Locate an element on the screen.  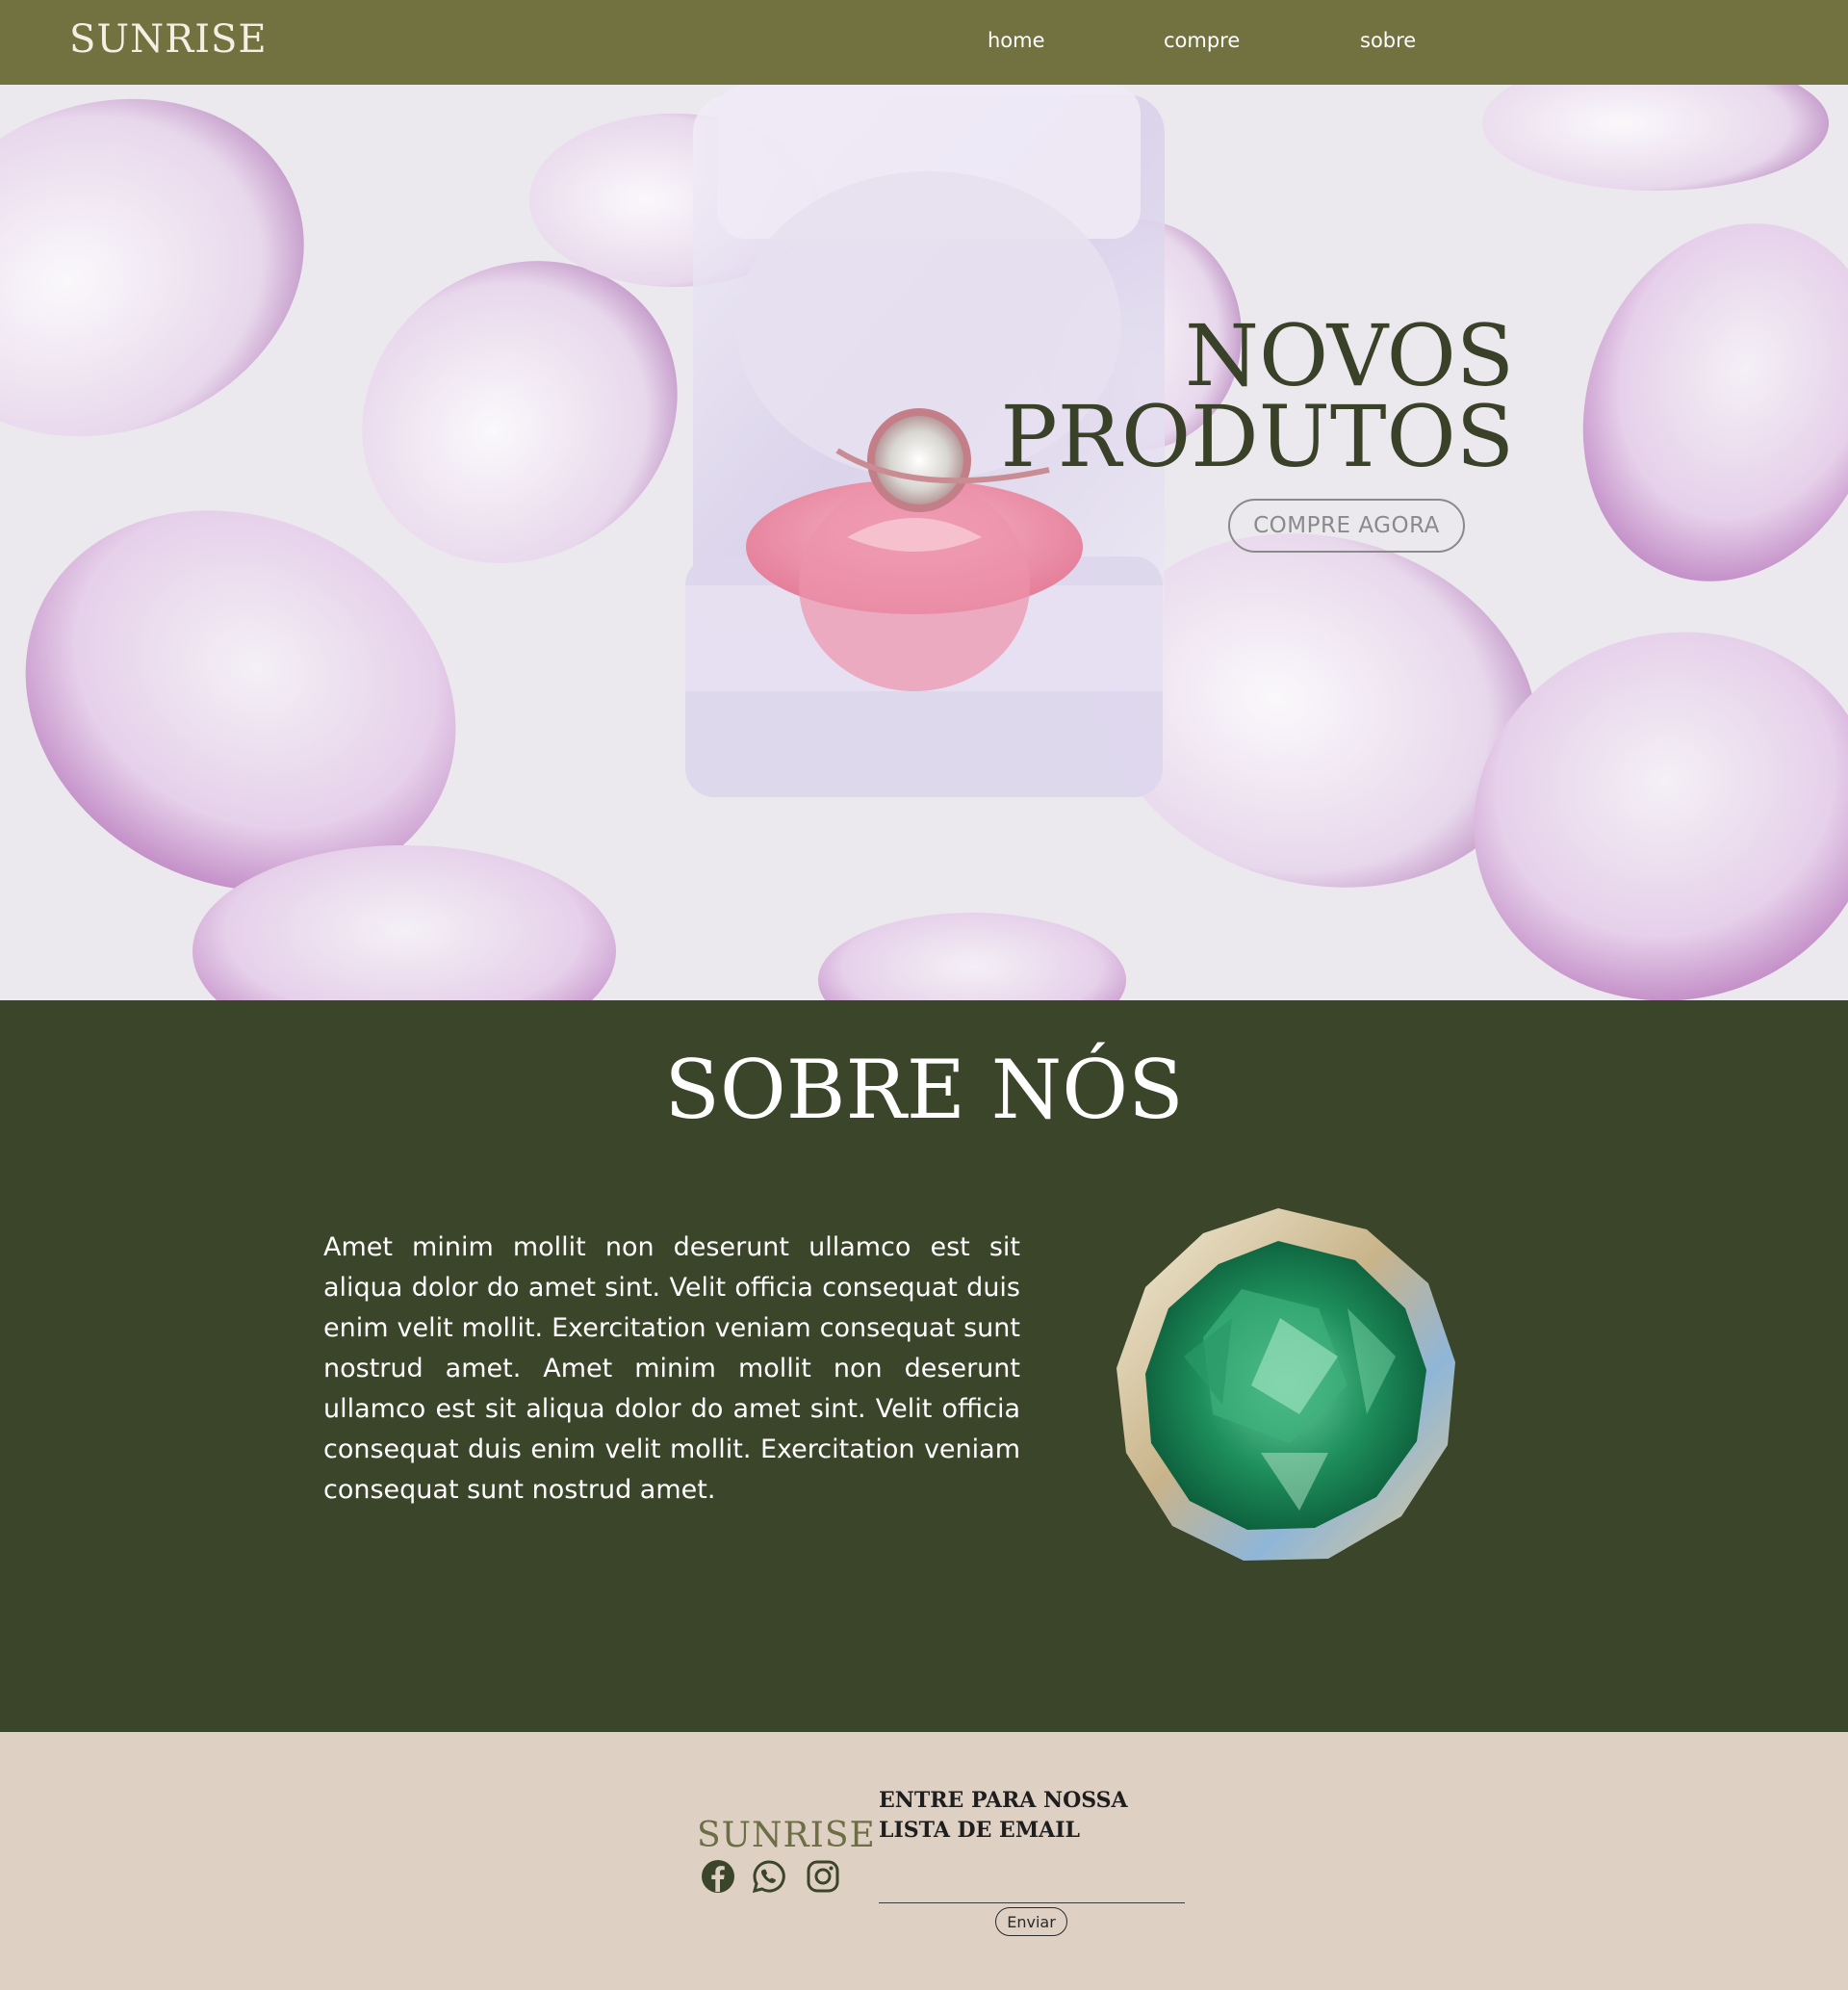
nav-link-home: home is located at coordinates (1016, 40).